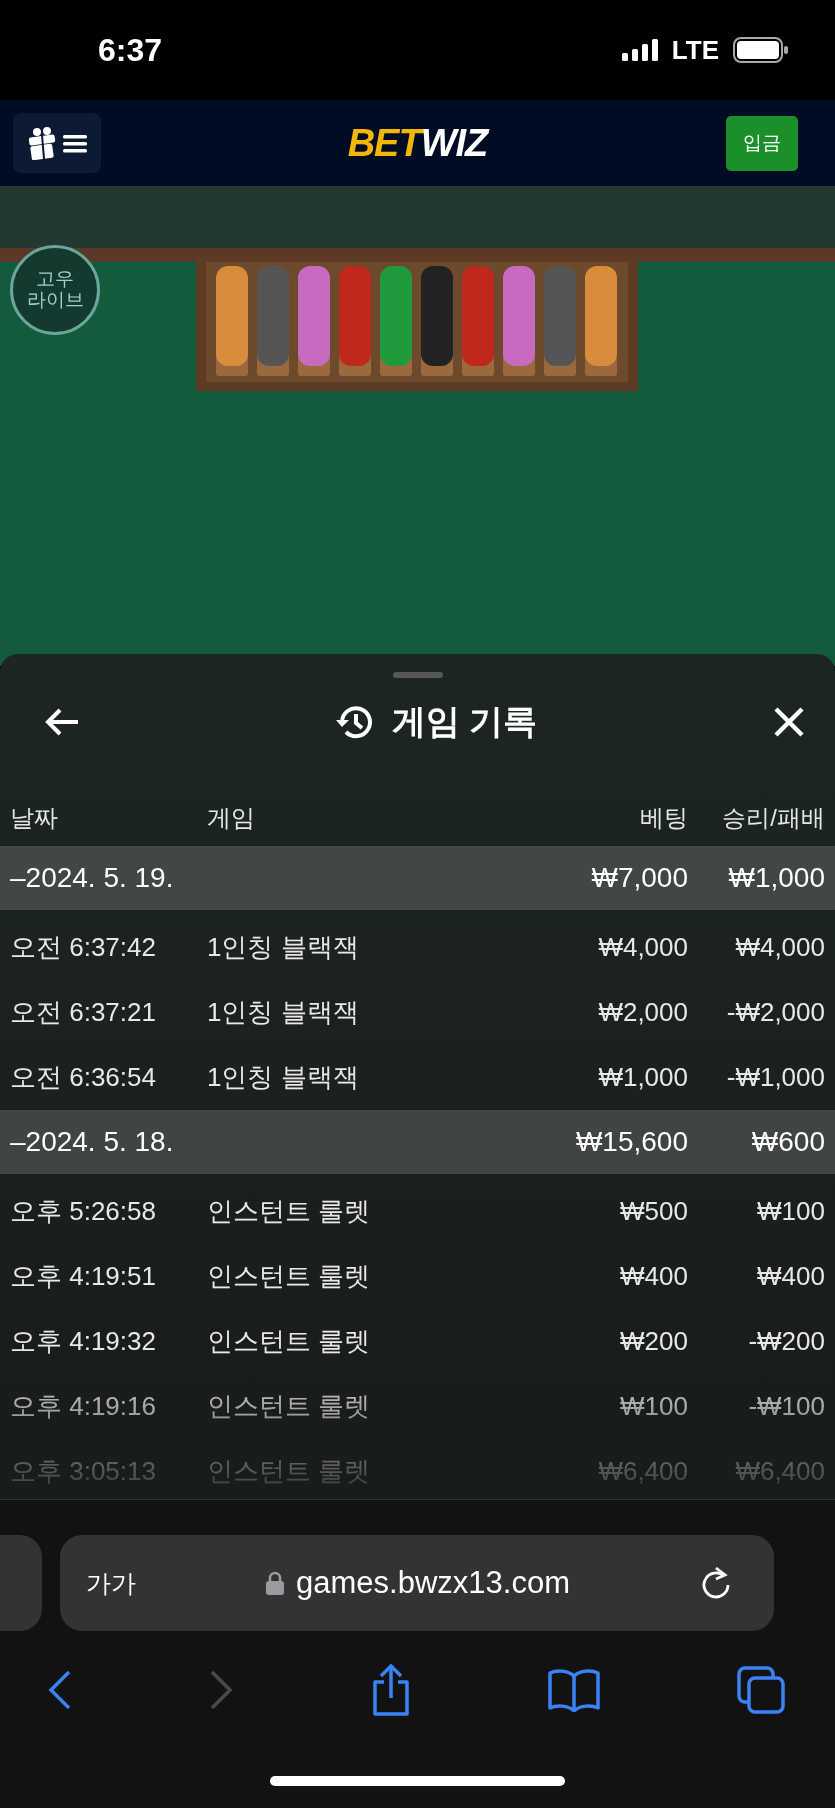 The image size is (835, 1808). Describe the element at coordinates (464, 721) in the screenshot. I see `panel-title: 게임 기록` at that location.